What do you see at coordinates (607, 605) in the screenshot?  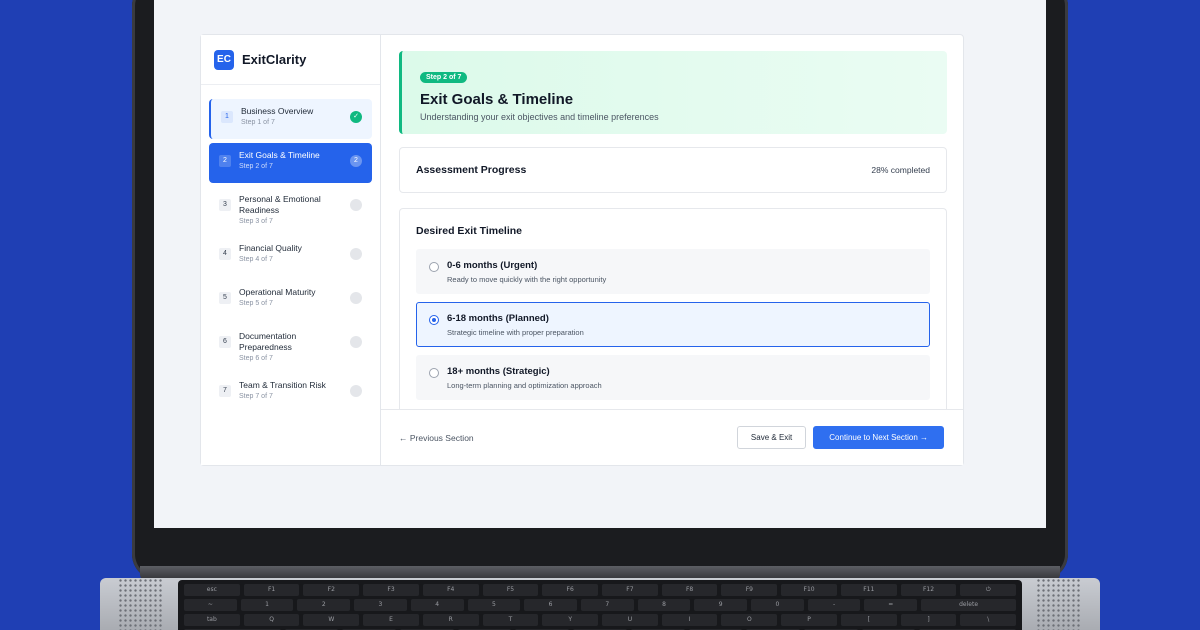 I see `keyboard-key: 7` at bounding box center [607, 605].